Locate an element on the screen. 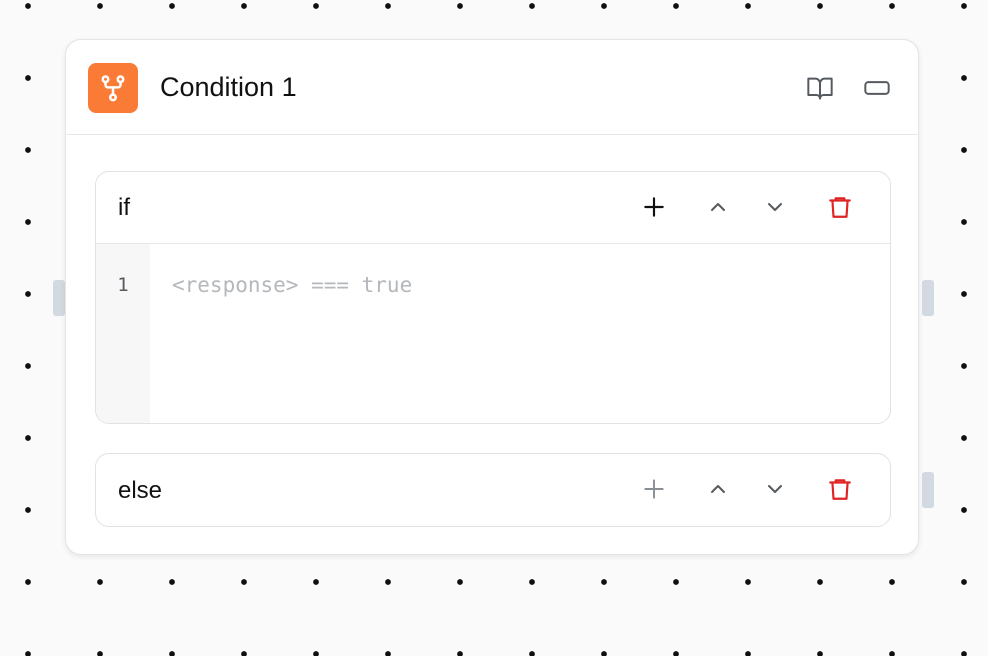 The image size is (988, 656). else-condition: else is located at coordinates (493, 490).